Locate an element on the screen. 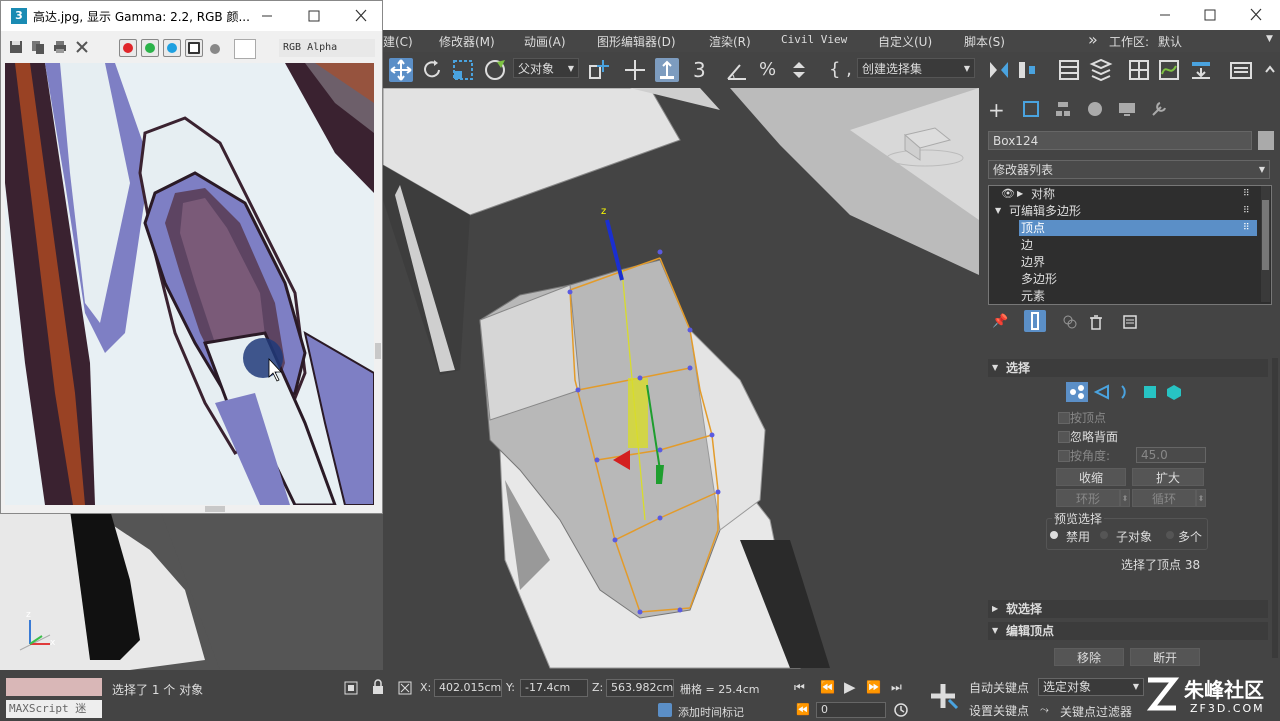 Image resolution: width=1280 pixels, height=721 pixels. maximize-button is located at coordinates (1210, 15).